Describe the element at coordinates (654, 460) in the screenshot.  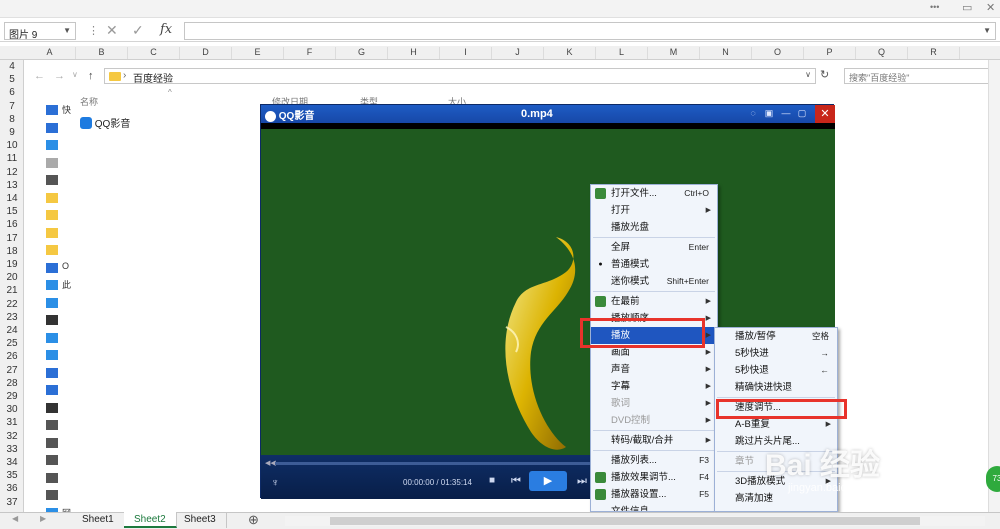
I see `menu-item: 播放列表... F3` at that location.